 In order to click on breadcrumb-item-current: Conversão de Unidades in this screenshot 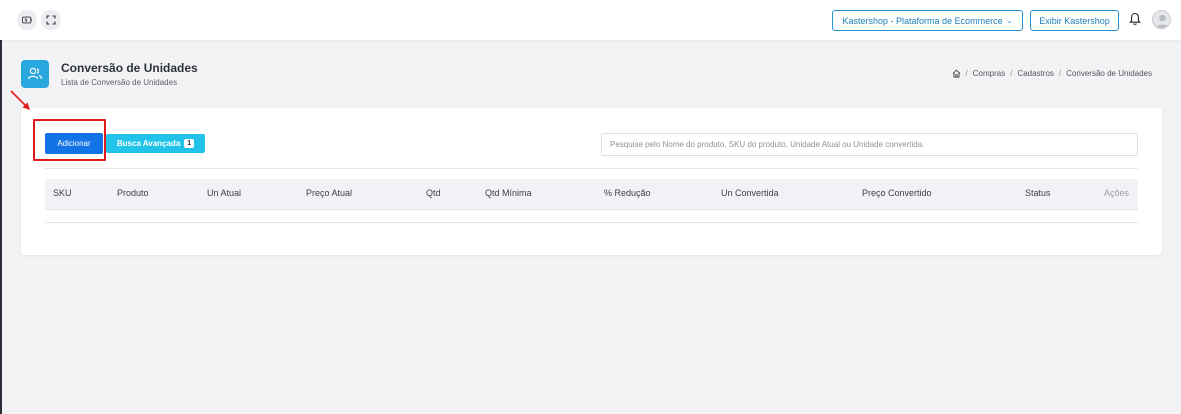, I will do `click(1109, 73)`.